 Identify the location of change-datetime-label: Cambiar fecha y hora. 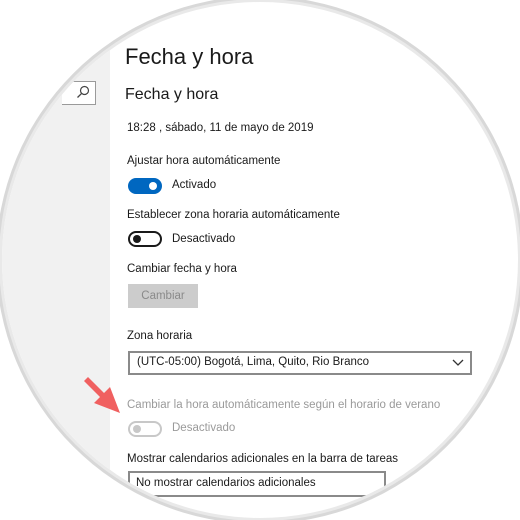
(182, 269).